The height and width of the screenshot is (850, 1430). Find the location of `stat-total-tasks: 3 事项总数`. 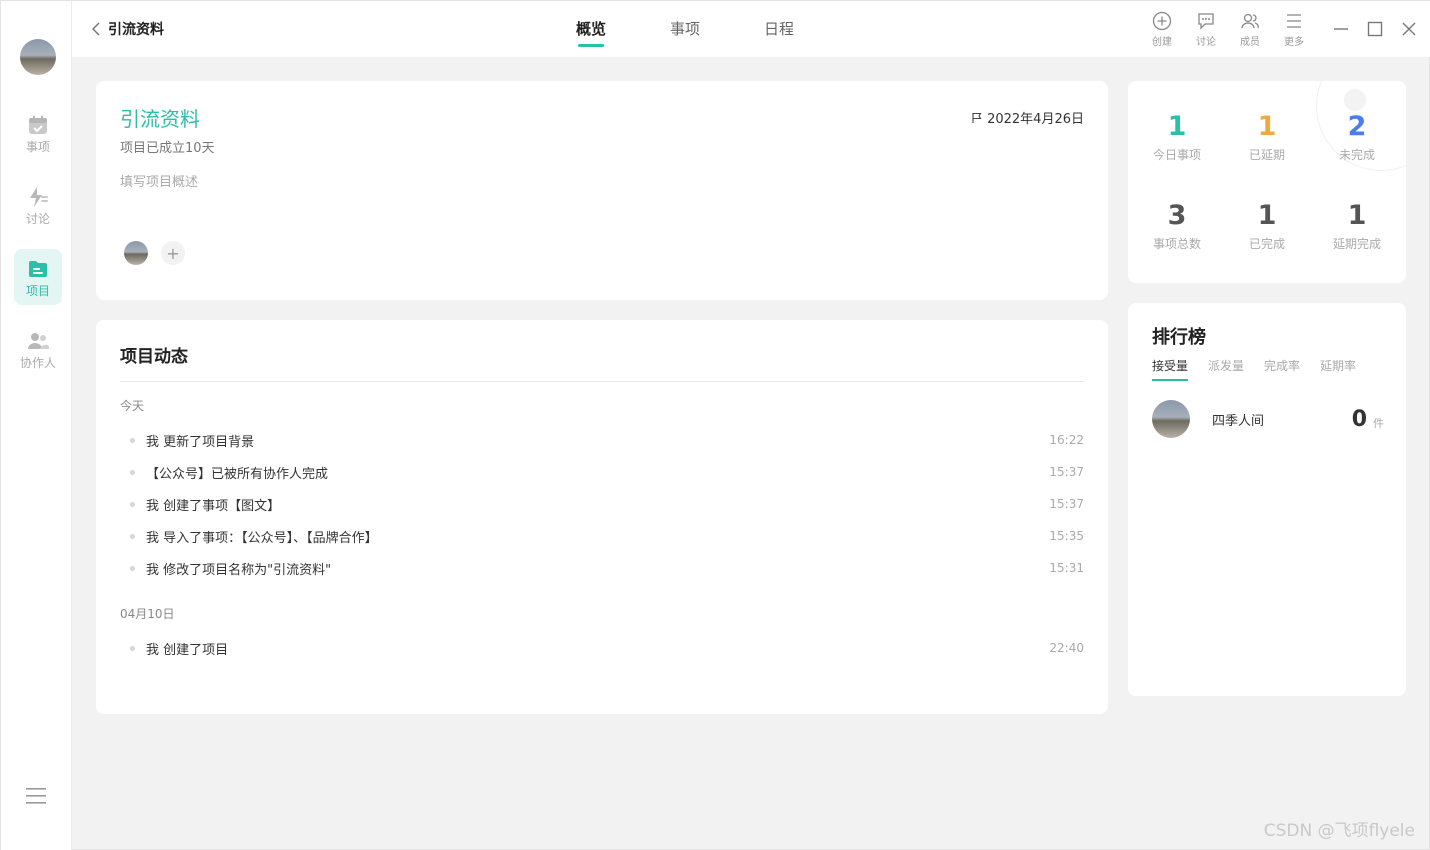

stat-total-tasks: 3 事项总数 is located at coordinates (1177, 226).